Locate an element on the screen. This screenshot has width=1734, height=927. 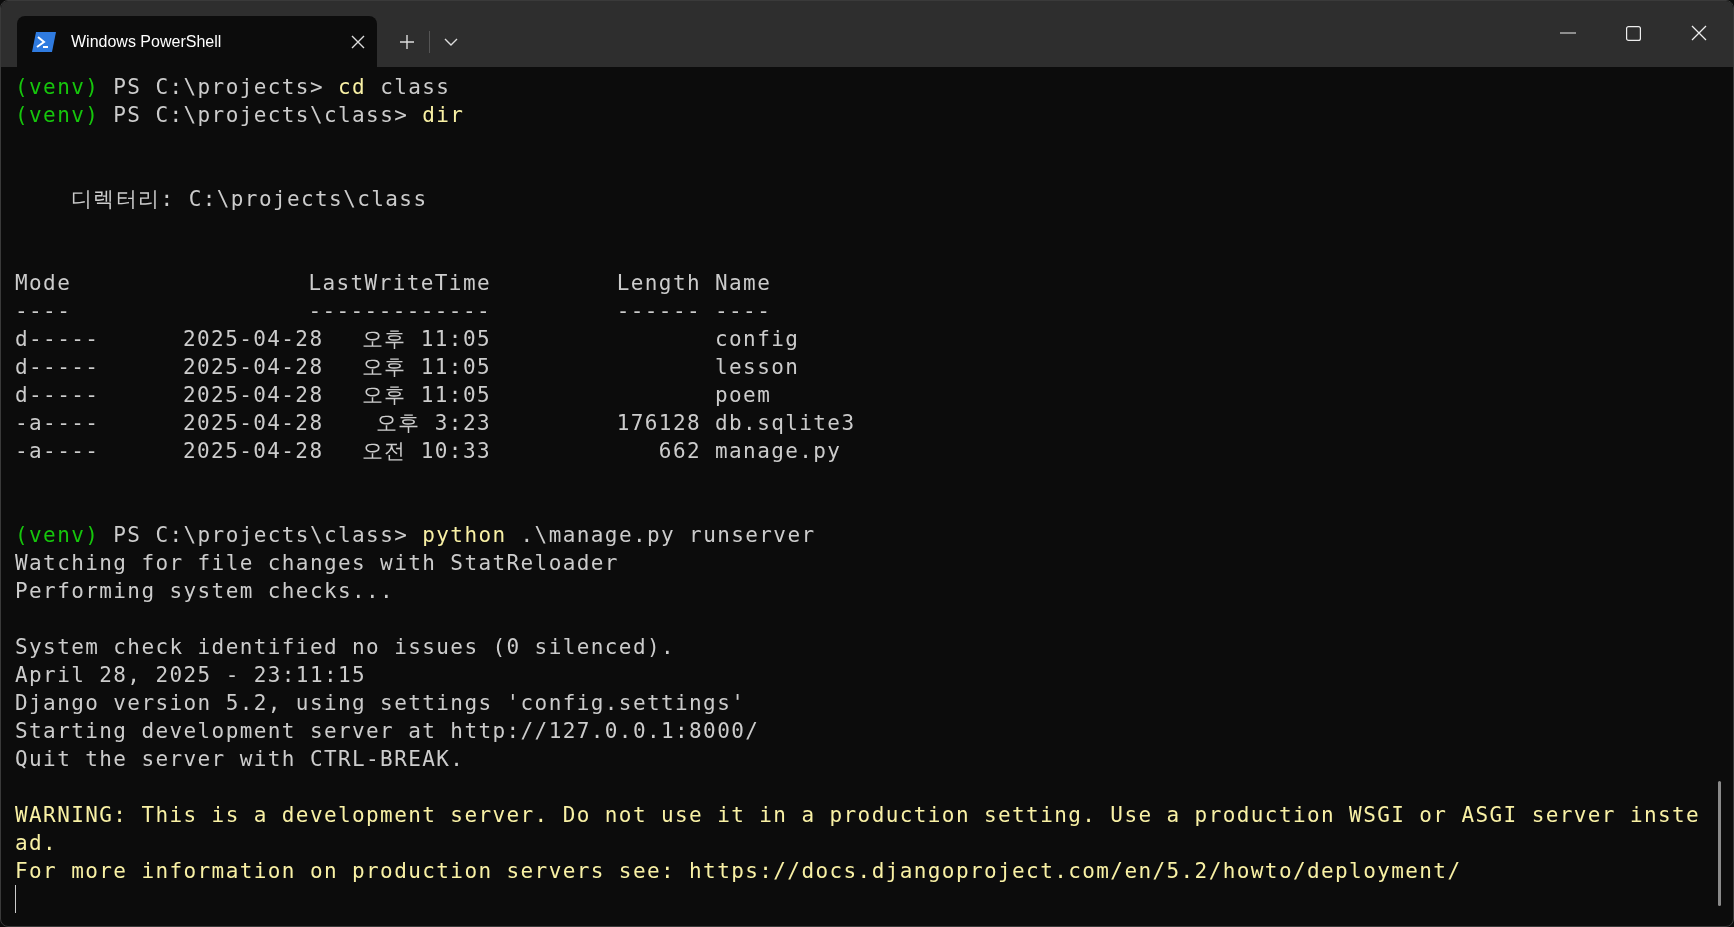
table-cell: 오후 3:23 is located at coordinates (433, 423).